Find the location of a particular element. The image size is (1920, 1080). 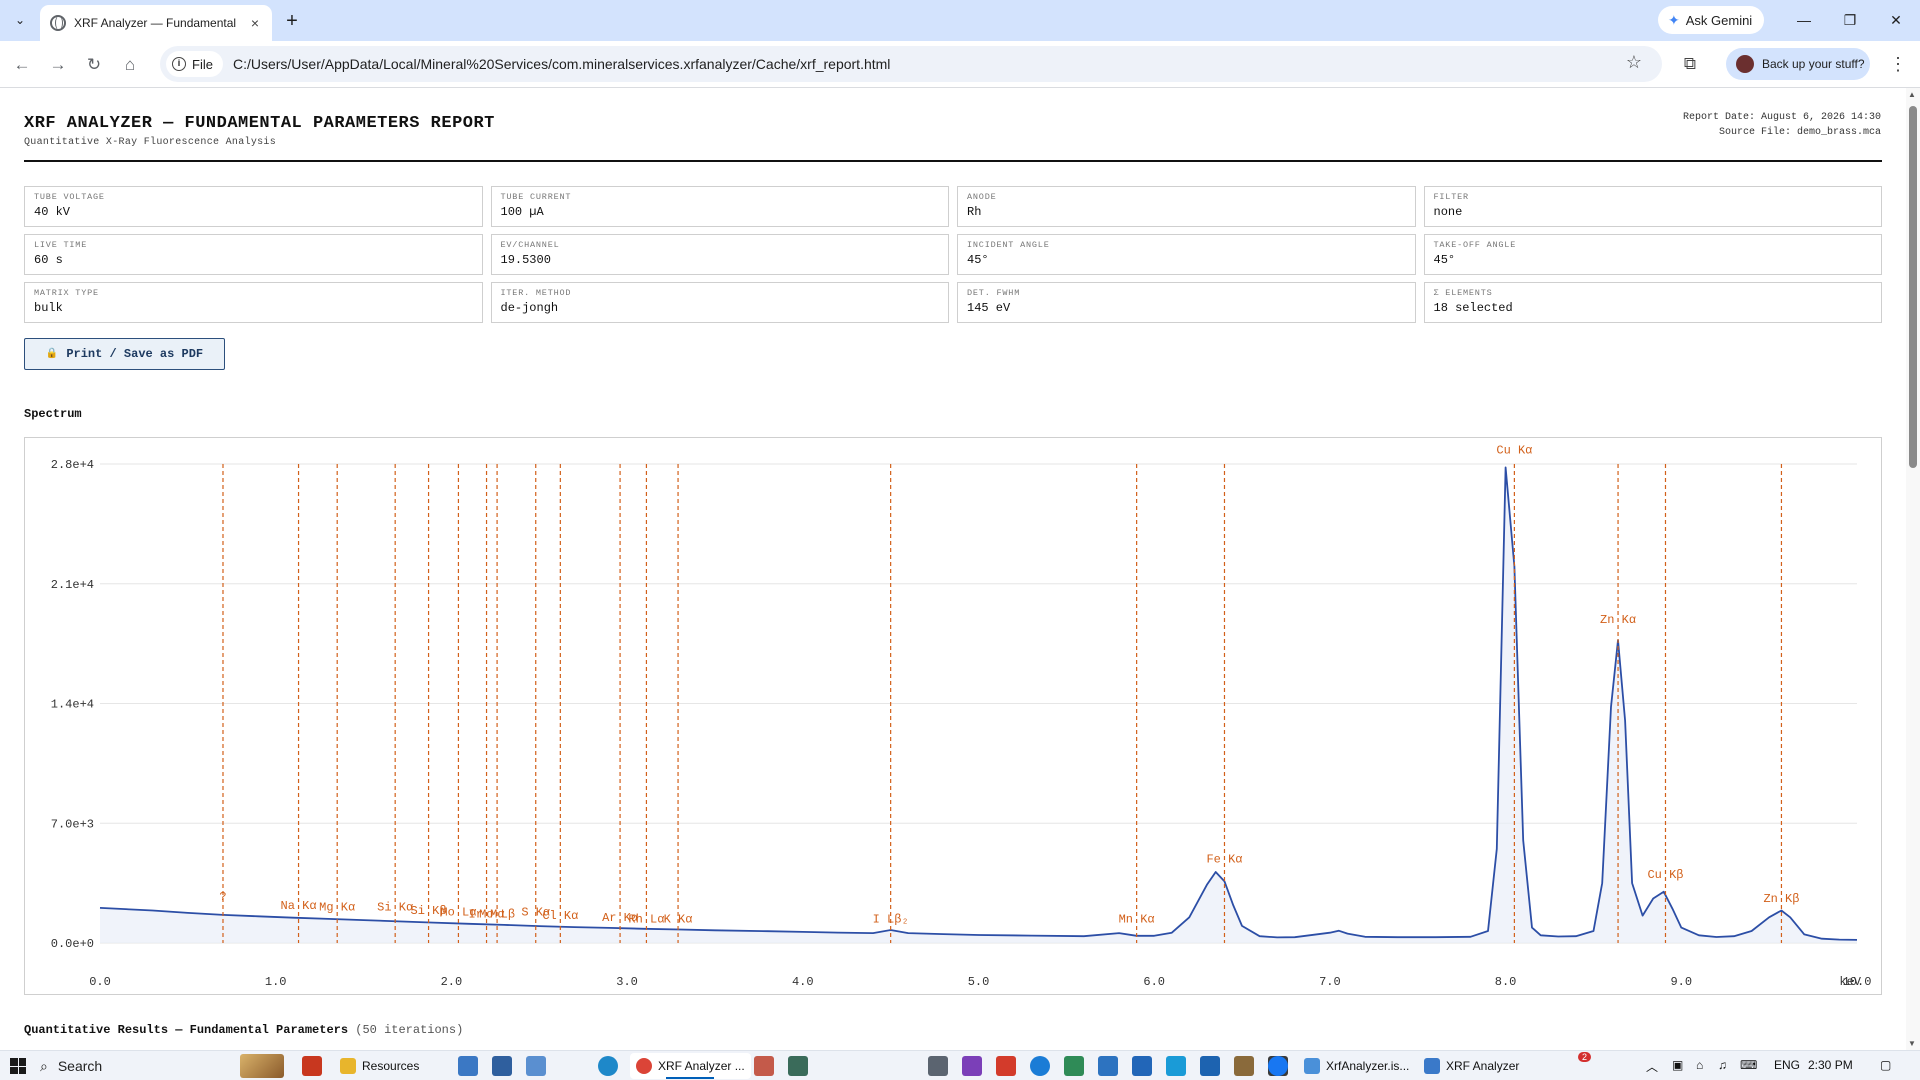

param-label: FILTER is located at coordinates (1451, 197).